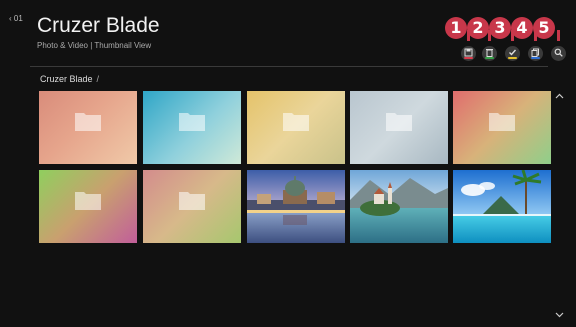  What do you see at coordinates (489, 58) in the screenshot?
I see `delete-color-key` at bounding box center [489, 58].